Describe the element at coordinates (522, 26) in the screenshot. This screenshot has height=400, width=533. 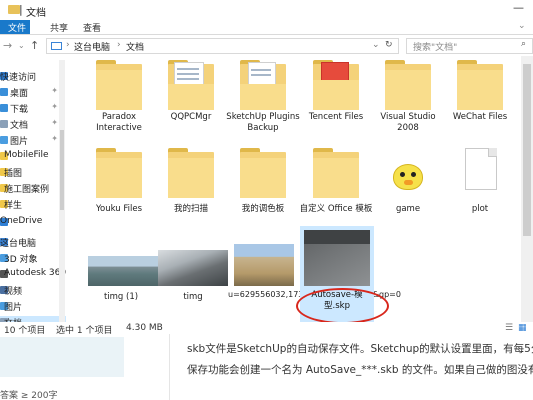
I see `expand-ribbon-icon: ⌄` at that location.